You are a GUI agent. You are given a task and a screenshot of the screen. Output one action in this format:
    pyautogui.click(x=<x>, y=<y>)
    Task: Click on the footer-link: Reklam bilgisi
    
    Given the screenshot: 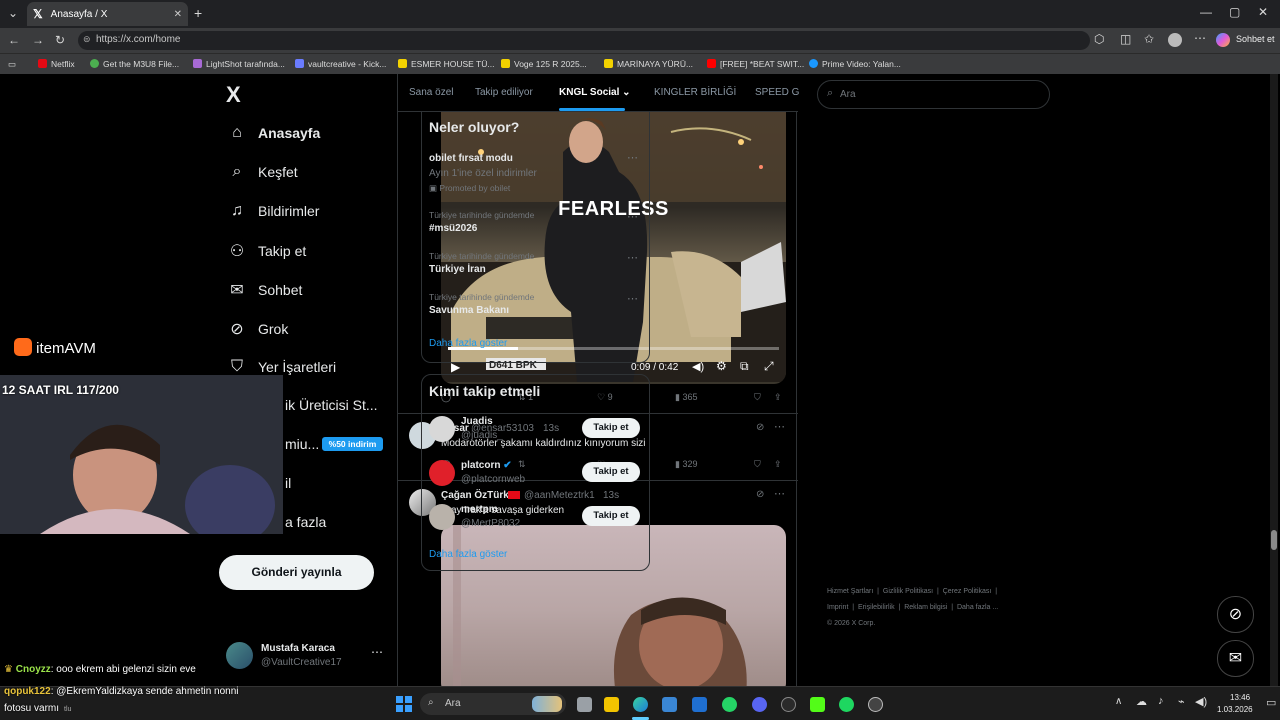 What is the action you would take?
    pyautogui.click(x=925, y=607)
    